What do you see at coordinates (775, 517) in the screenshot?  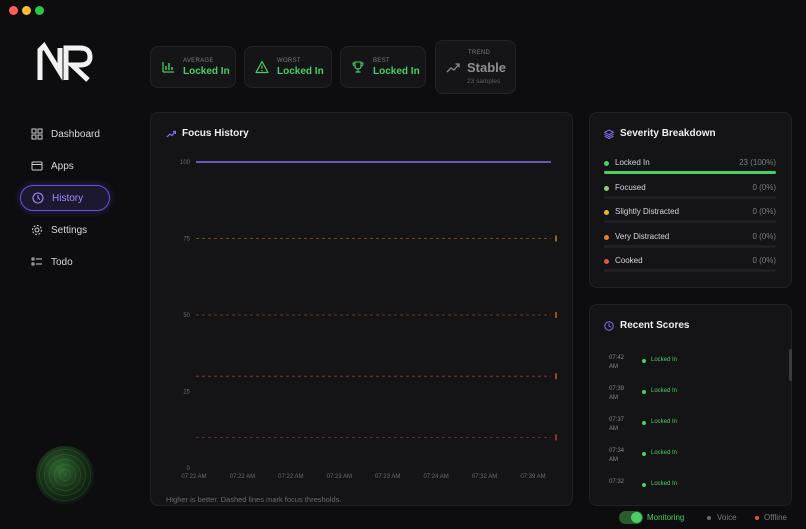 I see `offline-status: Offline` at bounding box center [775, 517].